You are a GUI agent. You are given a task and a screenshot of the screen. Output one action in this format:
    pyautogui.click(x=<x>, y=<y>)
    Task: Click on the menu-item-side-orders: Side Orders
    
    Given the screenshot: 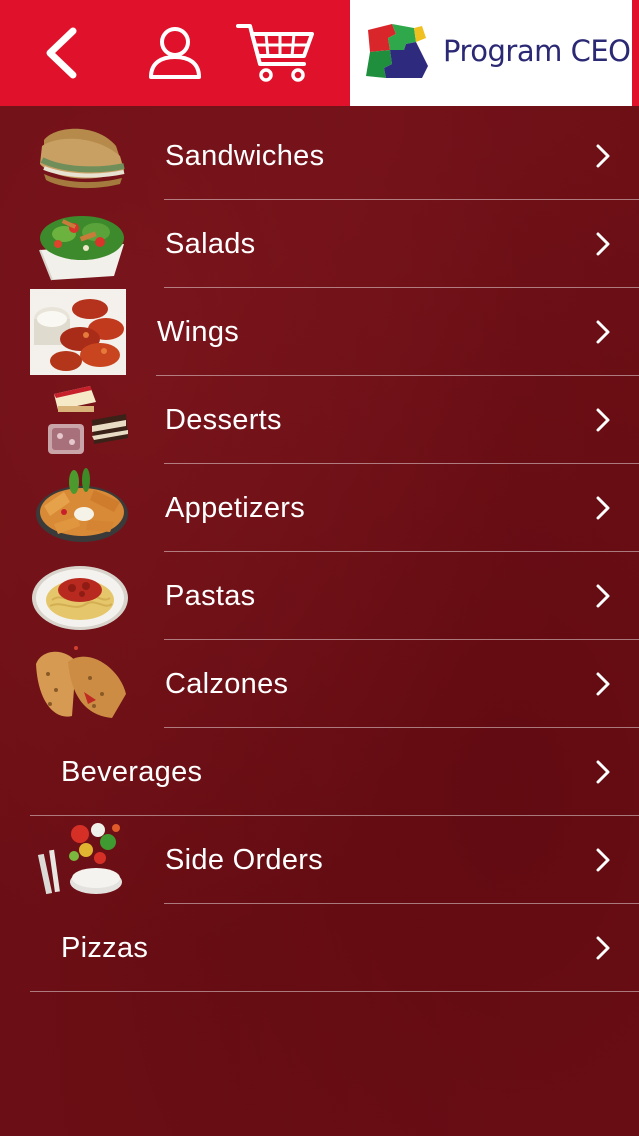 What is the action you would take?
    pyautogui.click(x=319, y=860)
    